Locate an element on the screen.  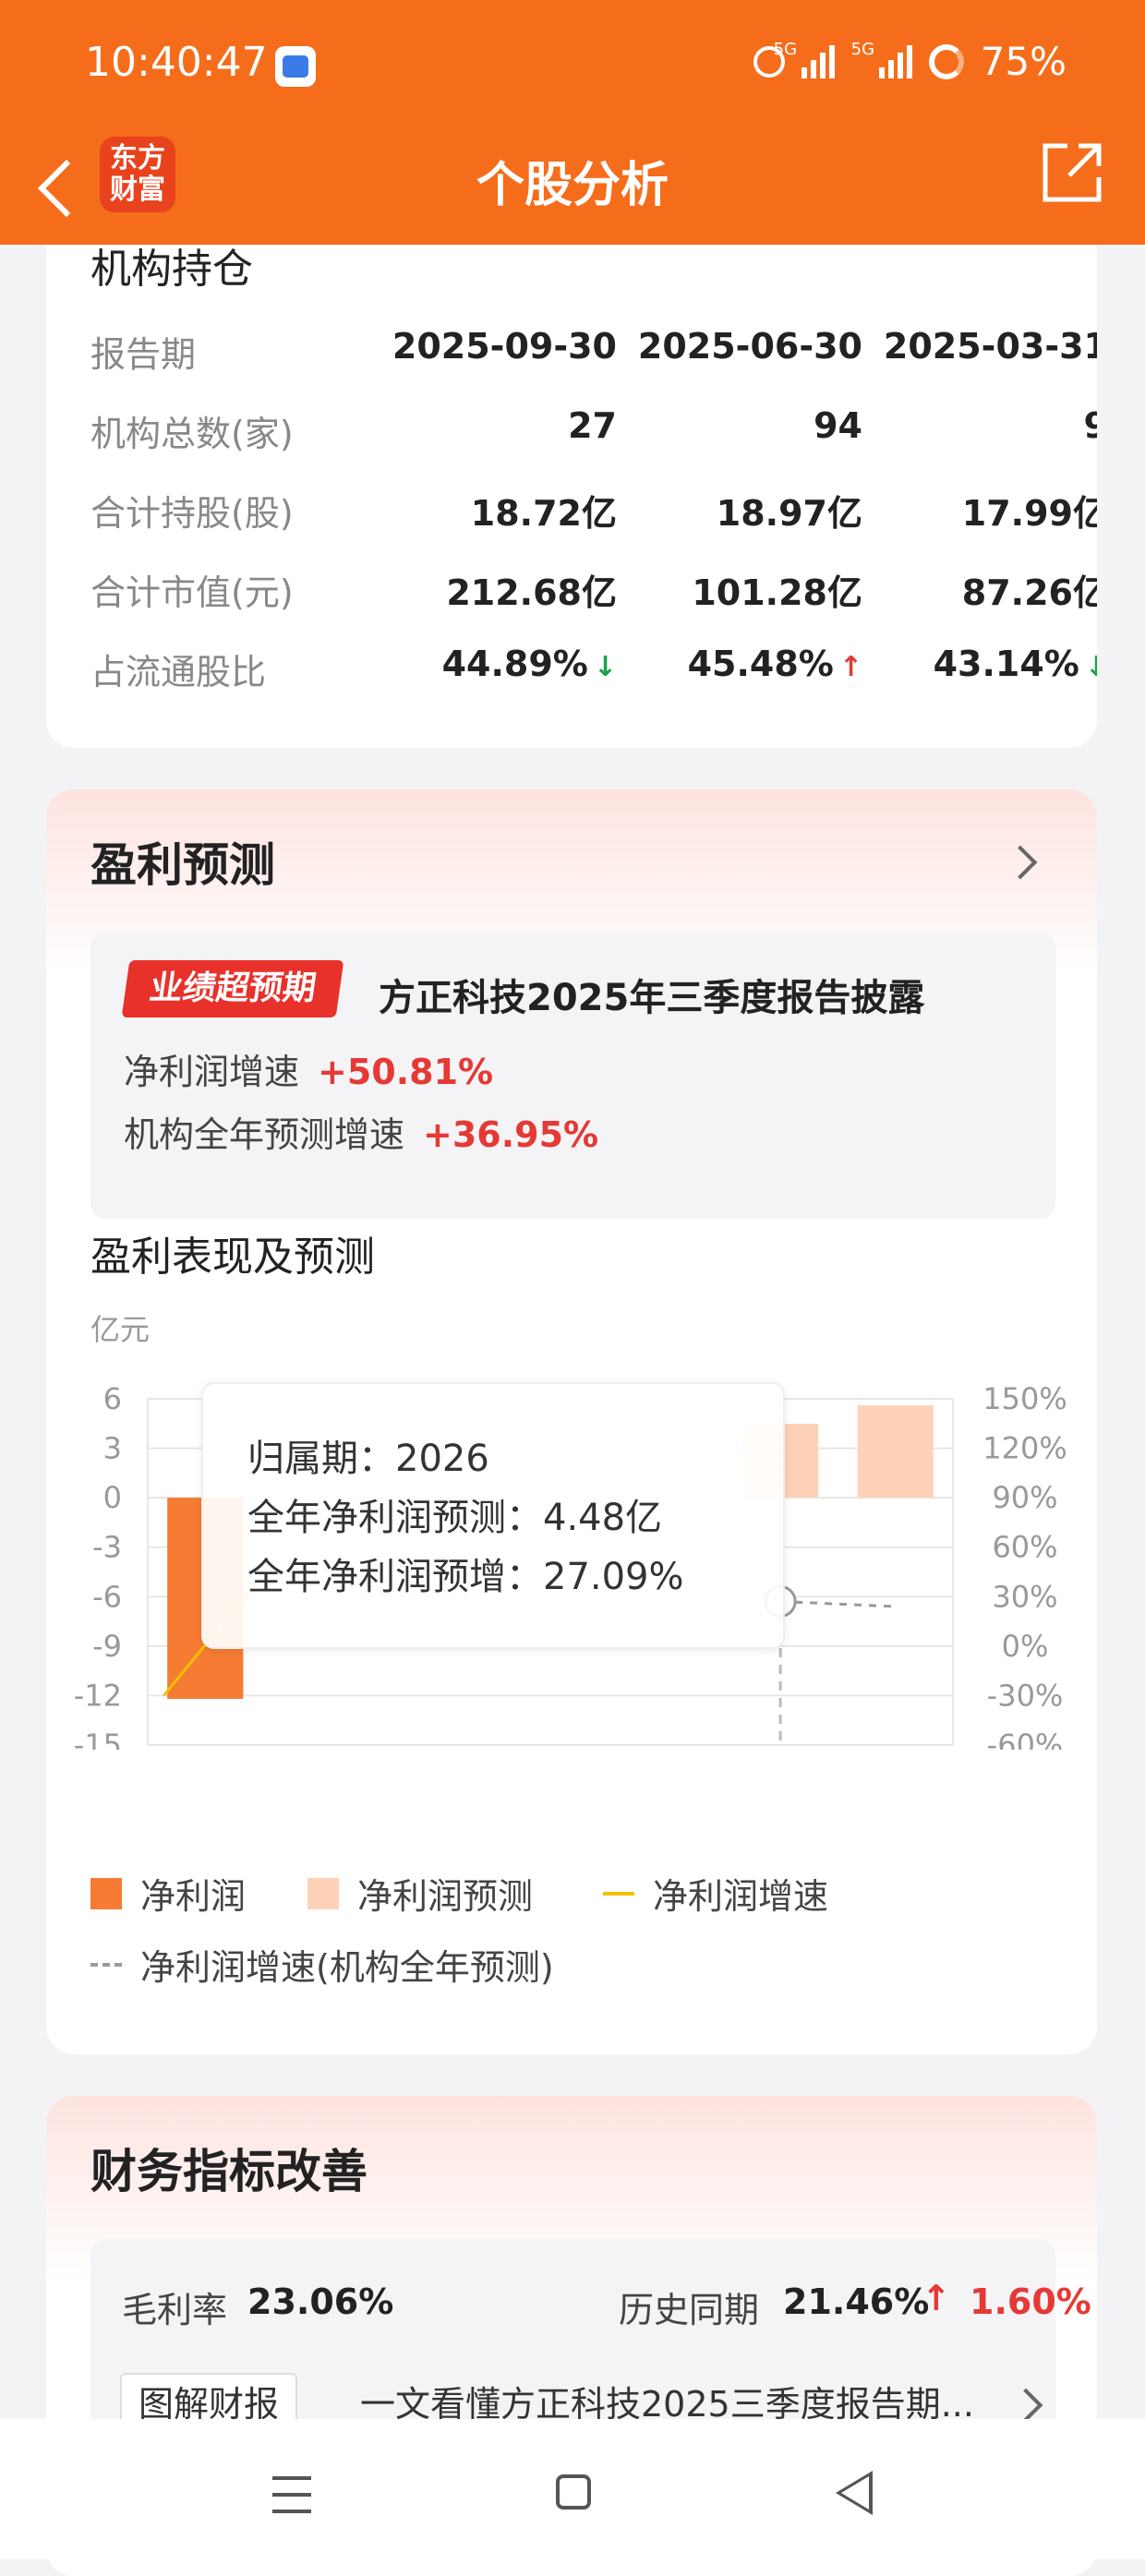
holdings-row-count: 机构总数(家) 27 94 9 is located at coordinates (593, 429).